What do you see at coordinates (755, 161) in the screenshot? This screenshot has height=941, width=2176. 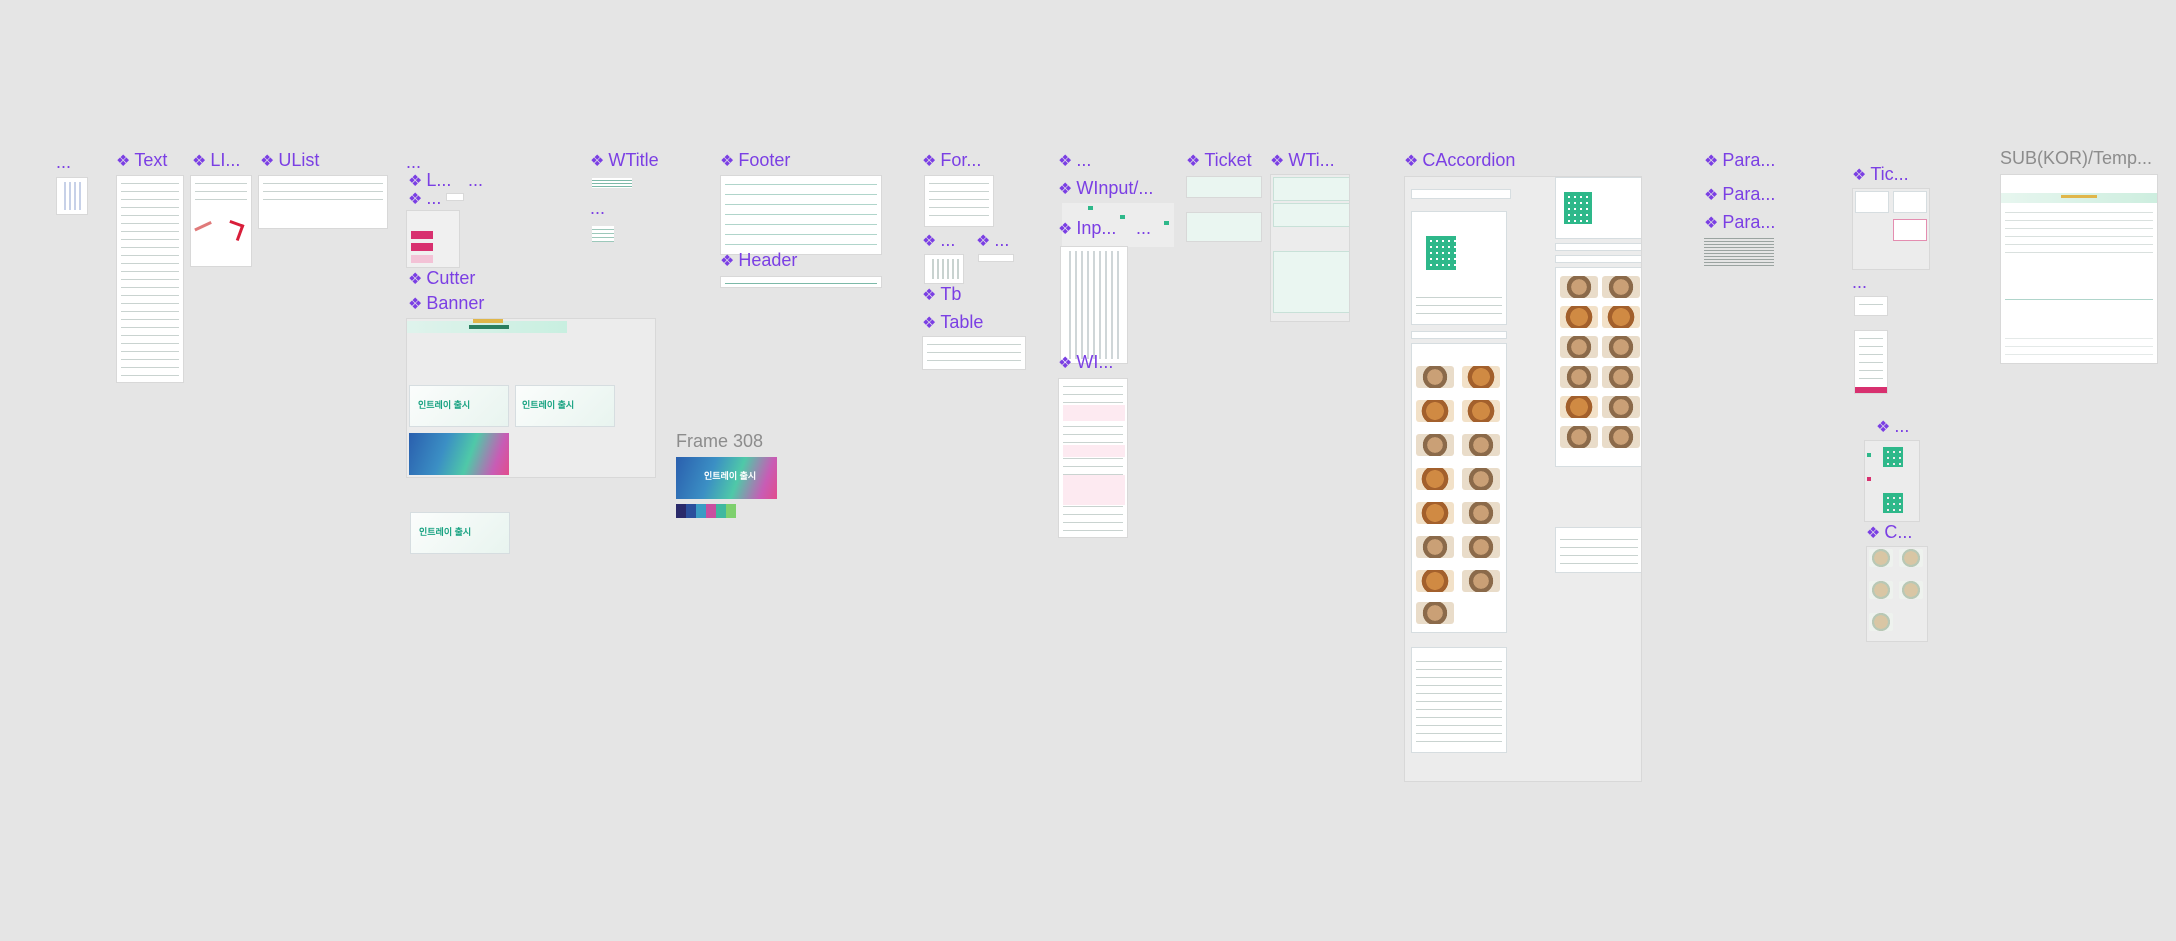 I see `component-label-footer: ❖ Footer` at bounding box center [755, 161].